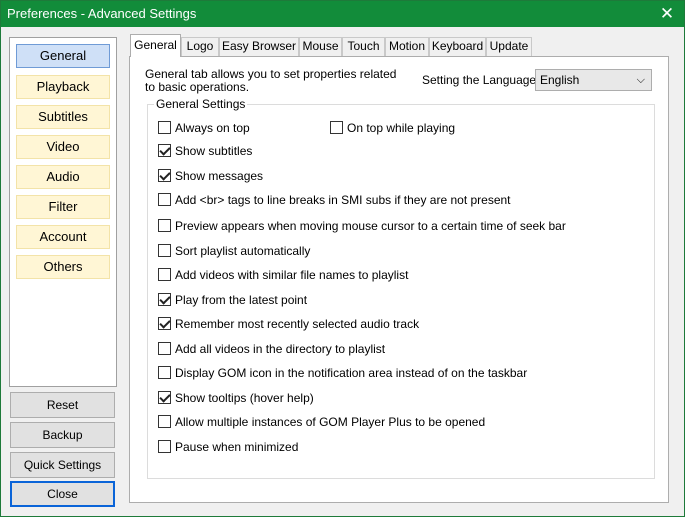 This screenshot has height=517, width=685. What do you see at coordinates (241, 300) in the screenshot?
I see `checkbox-label: Play from the latest point` at bounding box center [241, 300].